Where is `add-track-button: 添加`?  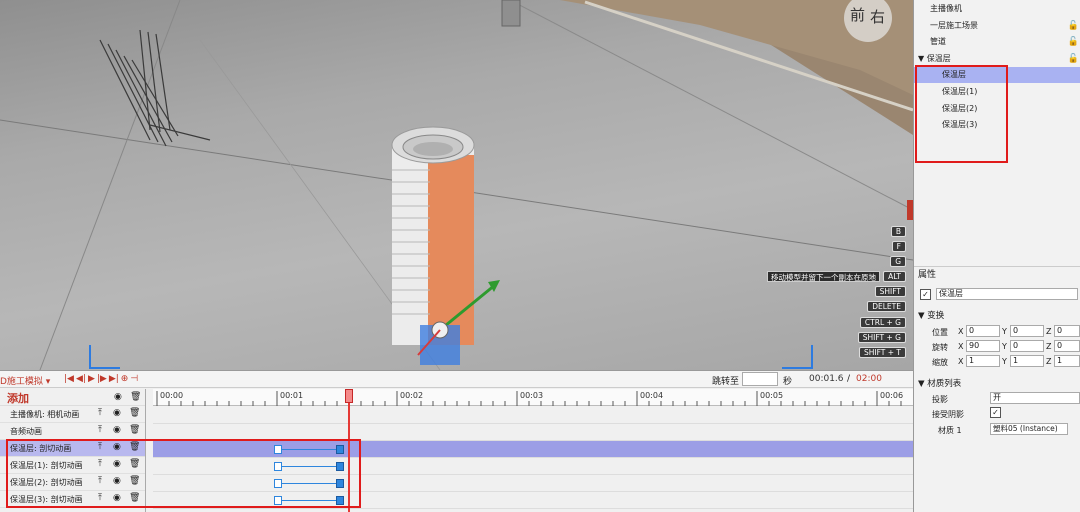
add-track-button: 添加 is located at coordinates (18, 398).